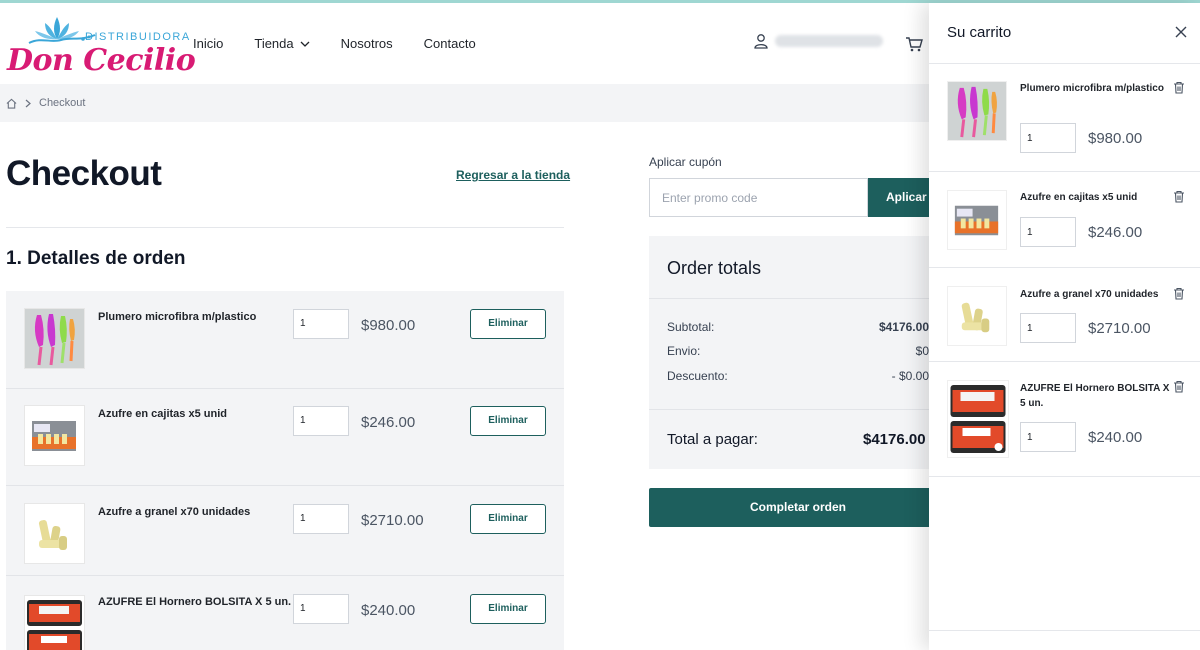 This screenshot has width=1200, height=650. Describe the element at coordinates (798, 507) in the screenshot. I see `complete-order-button: Completar orden` at that location.